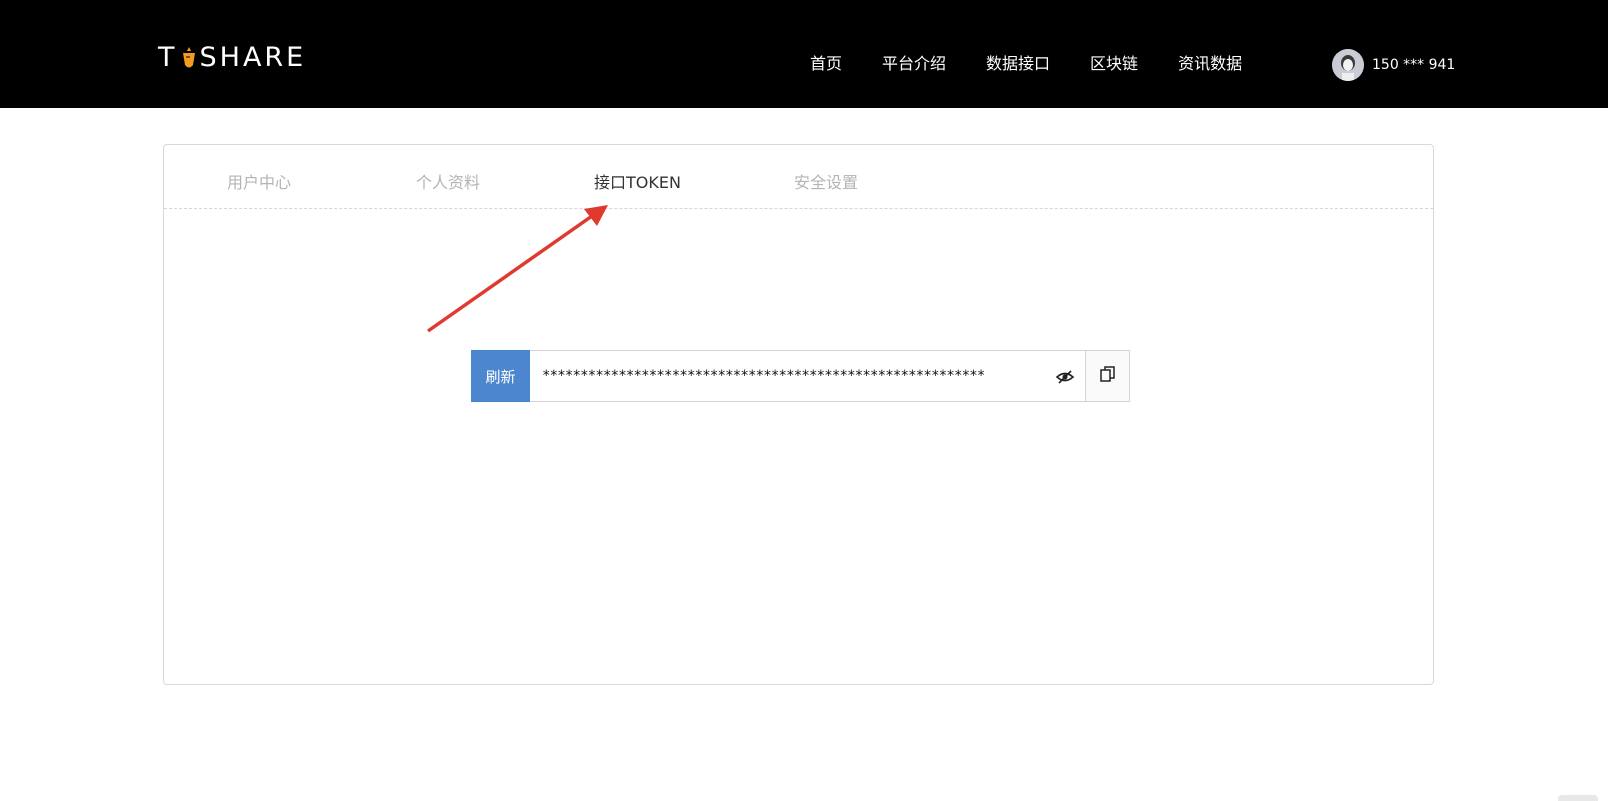  What do you see at coordinates (168, 57) in the screenshot?
I see `logo-letter-t: T` at bounding box center [168, 57].